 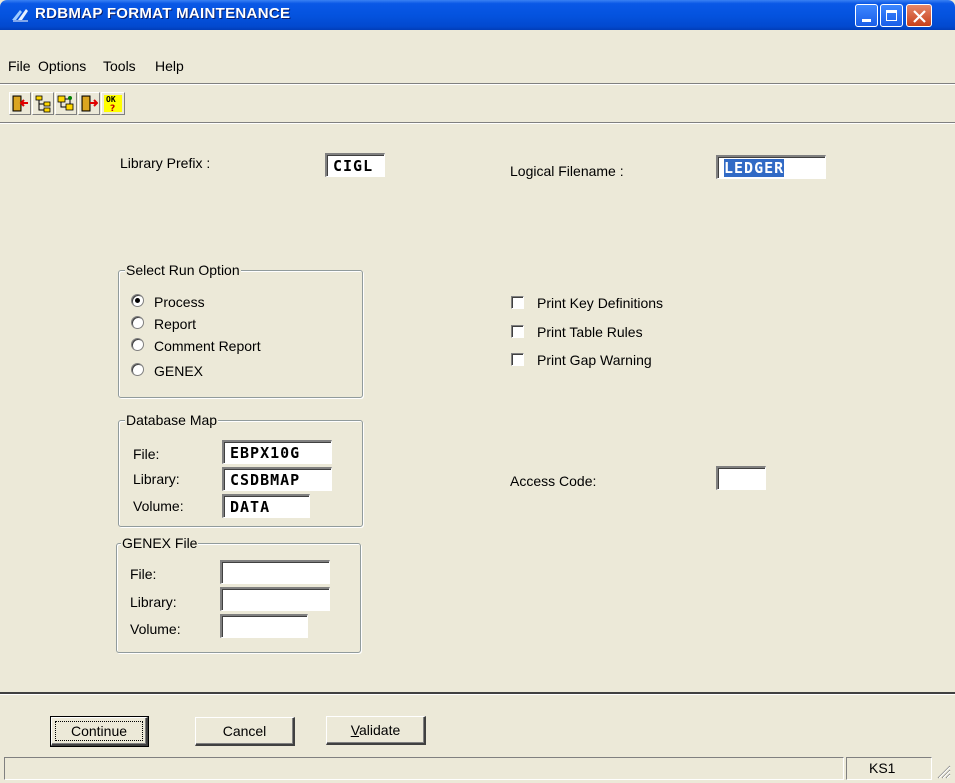 What do you see at coordinates (553, 481) in the screenshot?
I see `access-code-label: Access Code:` at bounding box center [553, 481].